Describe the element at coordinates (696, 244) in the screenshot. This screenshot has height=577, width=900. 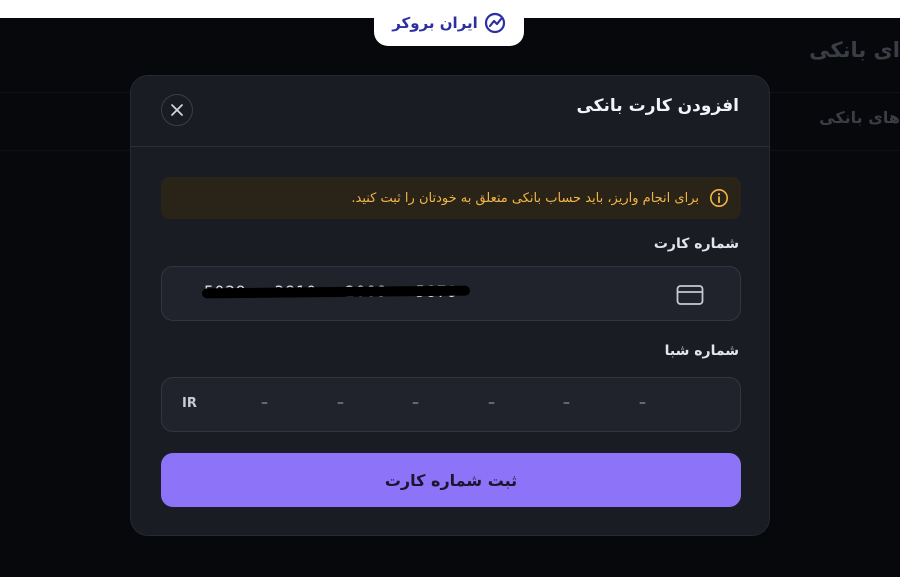
I see `card-number-label: شماره کارت` at that location.